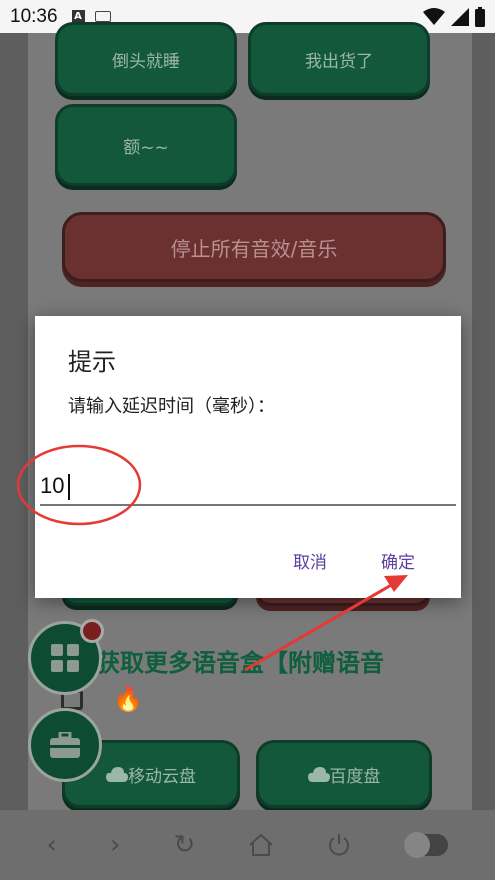 The image size is (495, 880). I want to click on bottom-nav-bar: ‹ › ↻, so click(247, 845).